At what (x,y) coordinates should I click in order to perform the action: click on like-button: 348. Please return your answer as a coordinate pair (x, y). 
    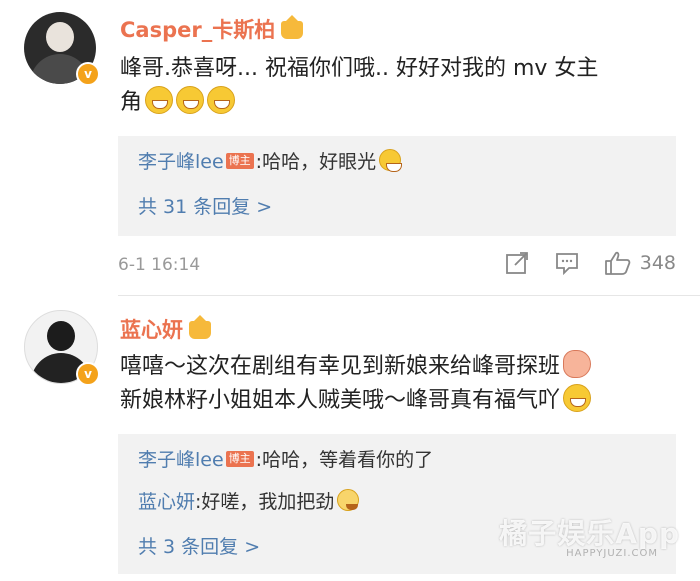
    Looking at the image, I should click on (640, 263).